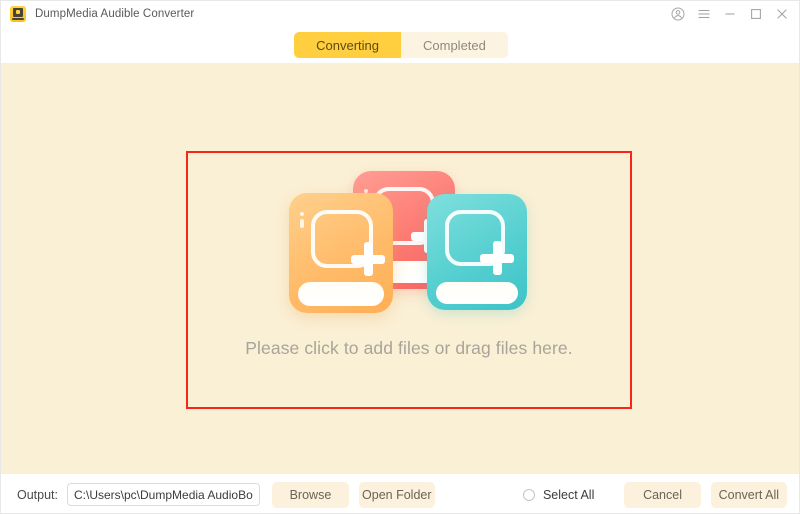 The image size is (800, 514). What do you see at coordinates (756, 14) in the screenshot?
I see `maximize-icon` at bounding box center [756, 14].